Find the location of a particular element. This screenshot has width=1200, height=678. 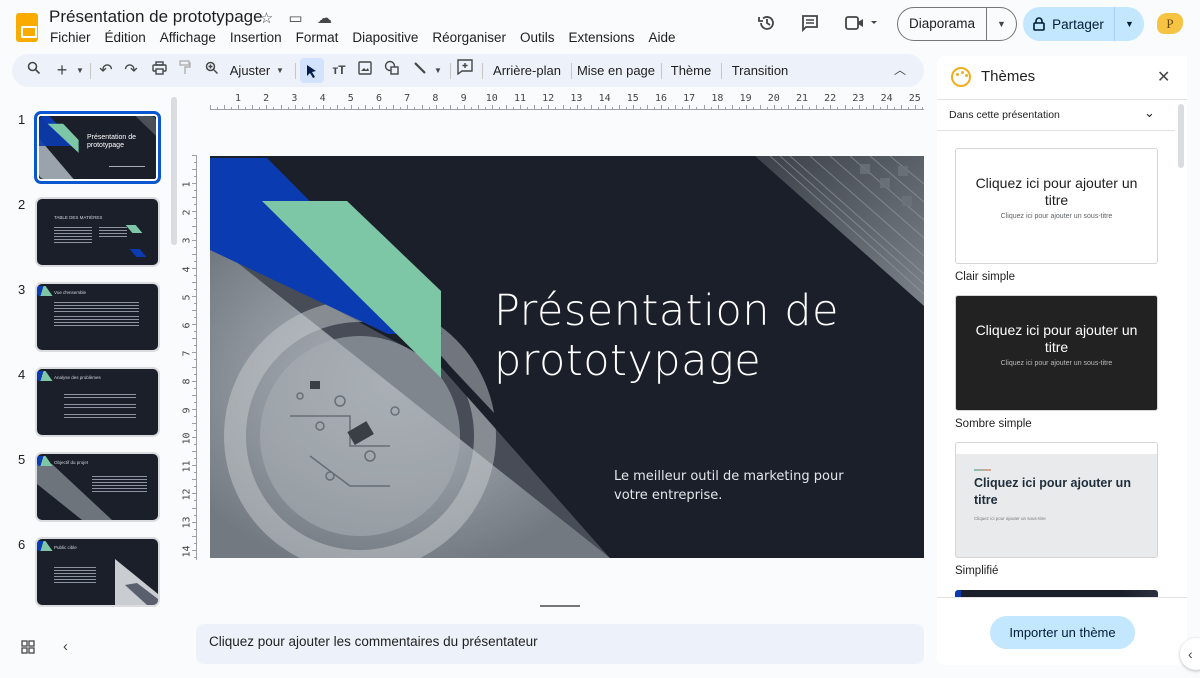

theme-preview-title: Cliquez ici pour ajouter un titre is located at coordinates (1052, 491).